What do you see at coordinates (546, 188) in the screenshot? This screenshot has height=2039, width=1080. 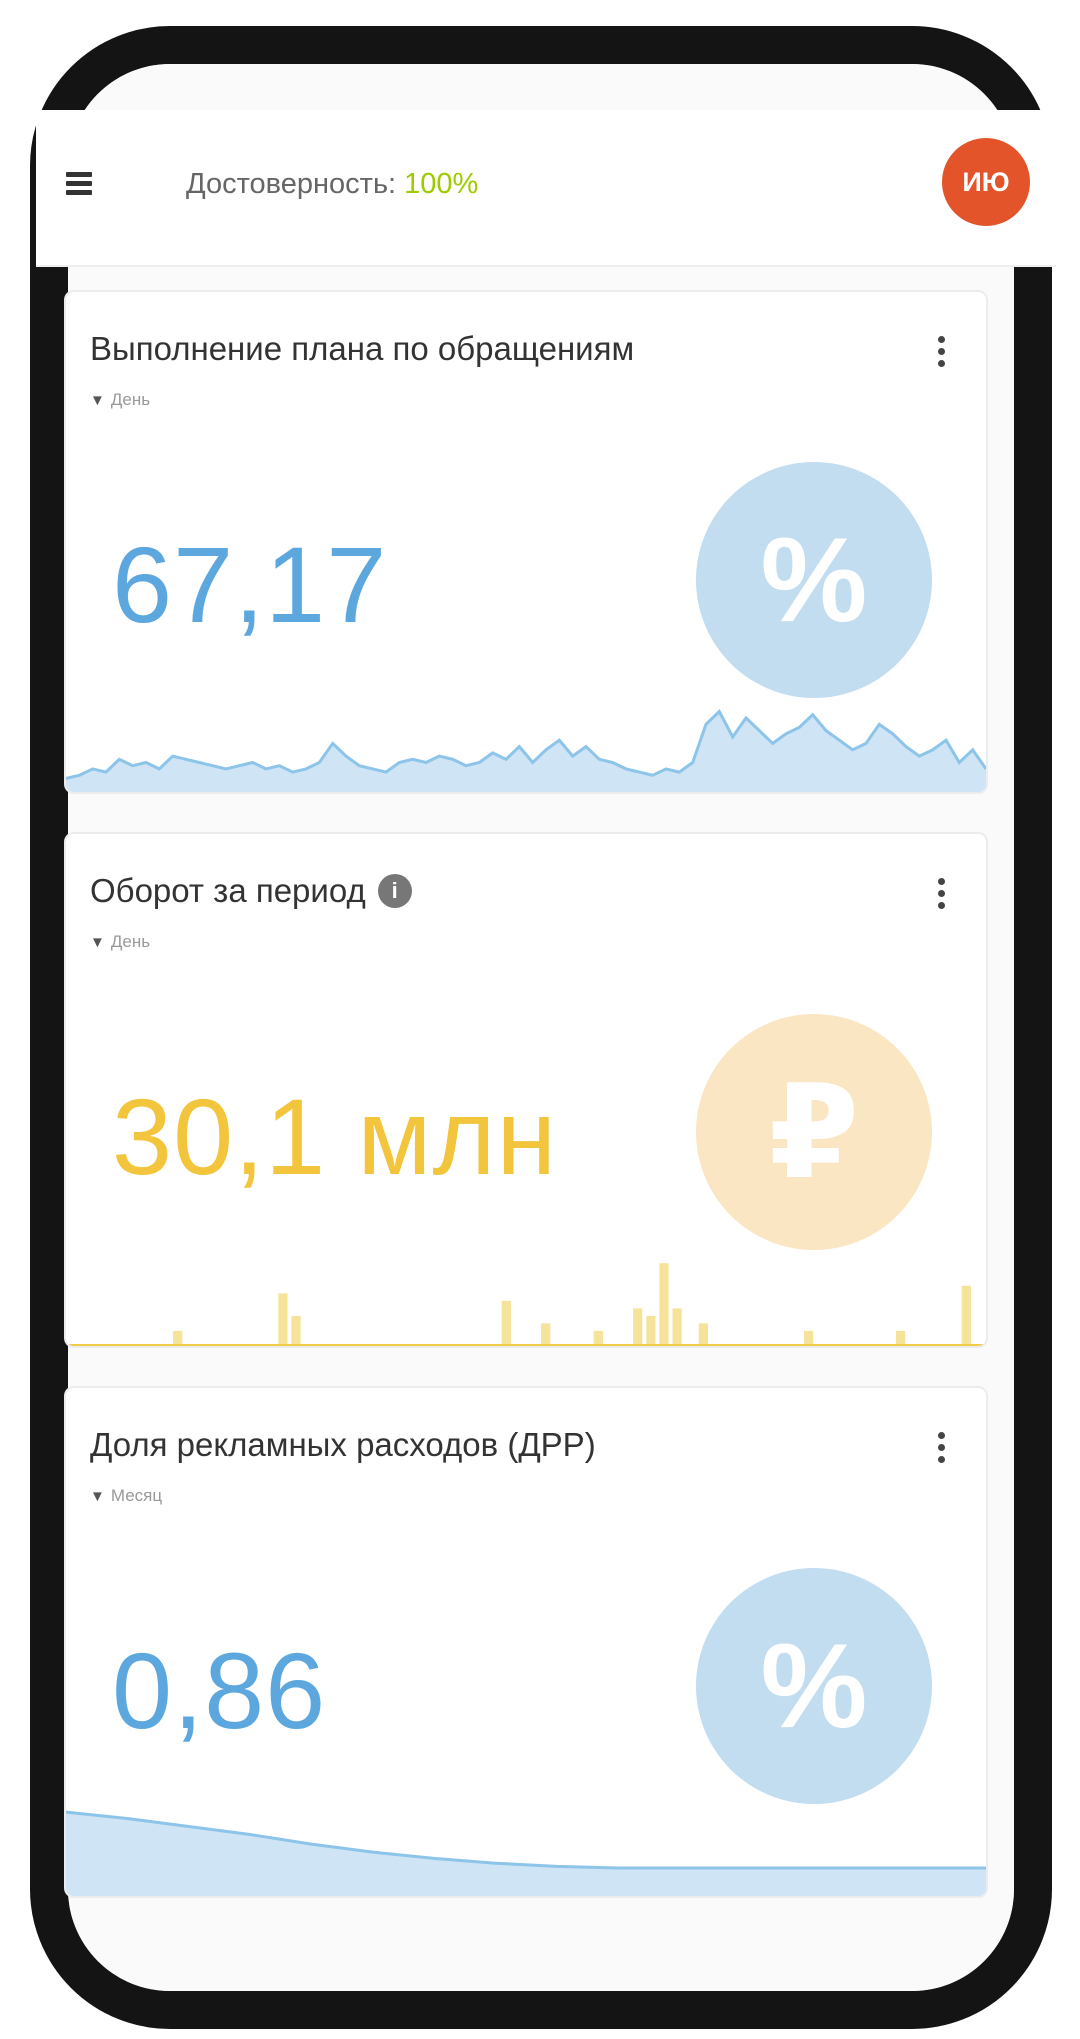 I see `top-bar: Достоверность: 100% ИЮ` at bounding box center [546, 188].